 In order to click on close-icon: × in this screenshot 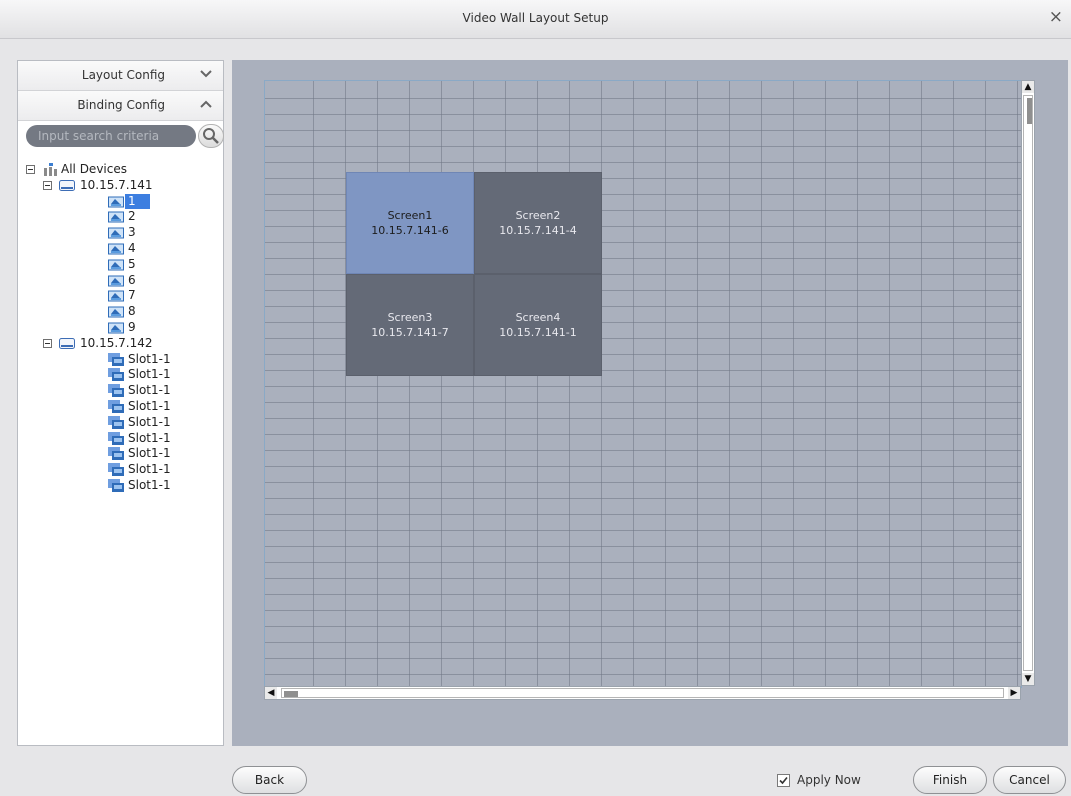, I will do `click(1056, 17)`.